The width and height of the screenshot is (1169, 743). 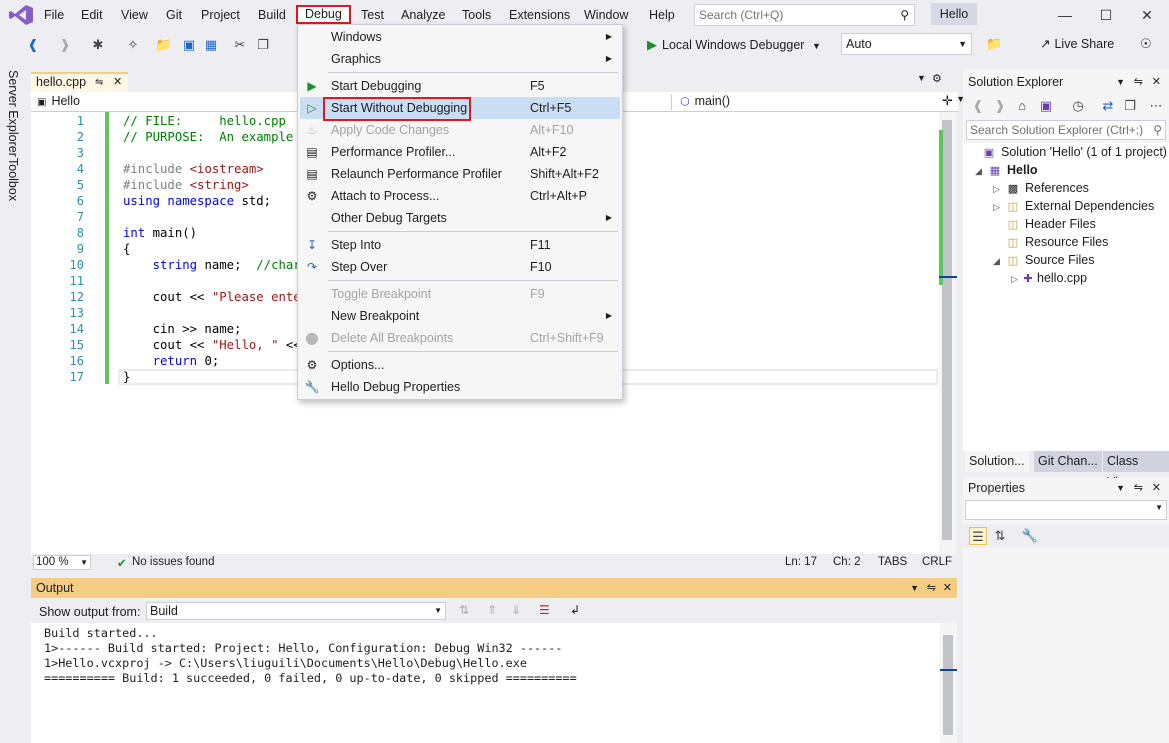 What do you see at coordinates (1041, 188) in the screenshot?
I see `tree-item-references: ▷ ▩ References` at bounding box center [1041, 188].